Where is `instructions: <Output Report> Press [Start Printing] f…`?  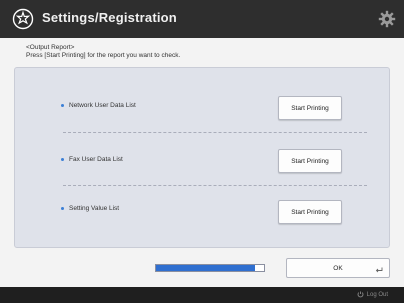 instructions: <Output Report> Press [Start Printing] f… is located at coordinates (103, 52).